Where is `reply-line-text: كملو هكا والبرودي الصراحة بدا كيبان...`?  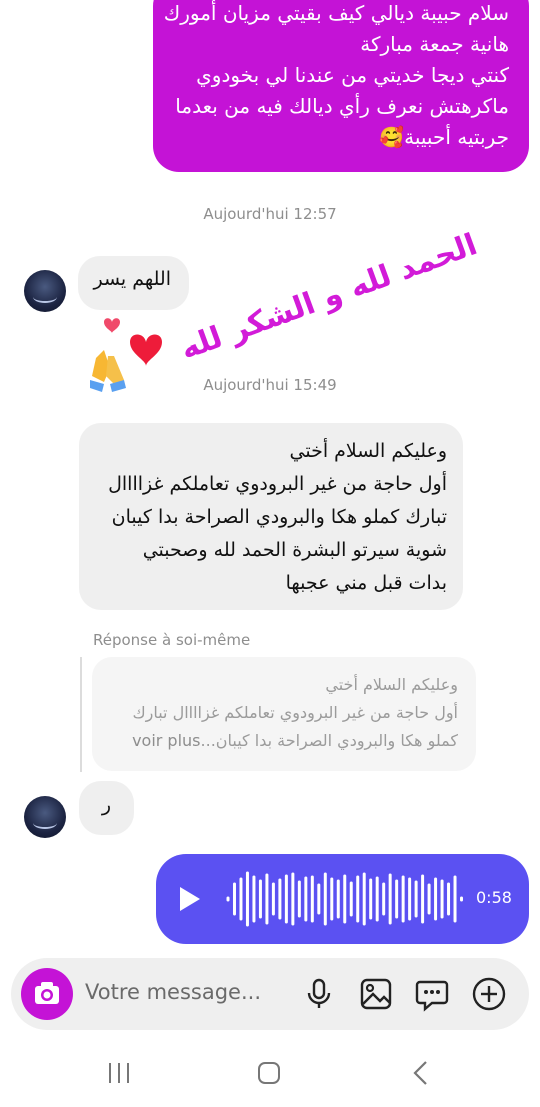
reply-line-text: كملو هكا والبرودي الصراحة بدا كيبان... is located at coordinates (329, 740).